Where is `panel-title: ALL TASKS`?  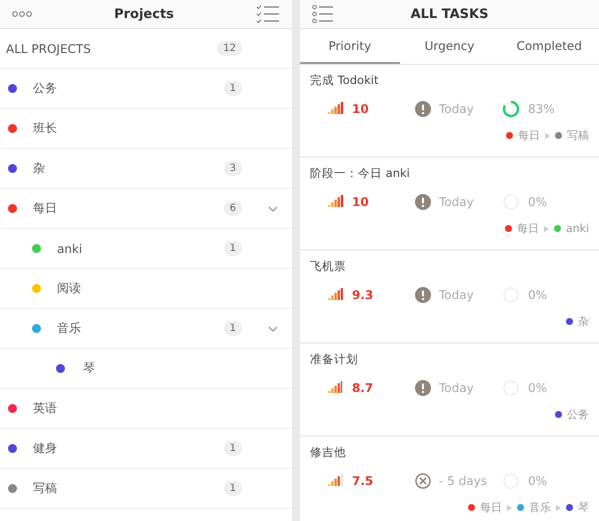 panel-title: ALL TASKS is located at coordinates (449, 14).